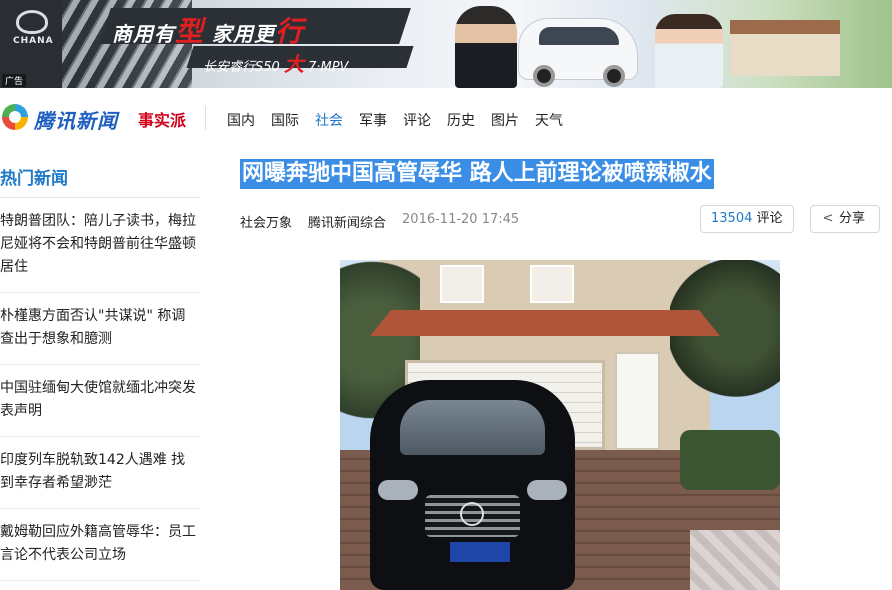 The width and height of the screenshot is (892, 590). I want to click on hot-news-item: 朴槿惠方面否认"共谋说" 称调查出于想象和臆测, so click(100, 329).